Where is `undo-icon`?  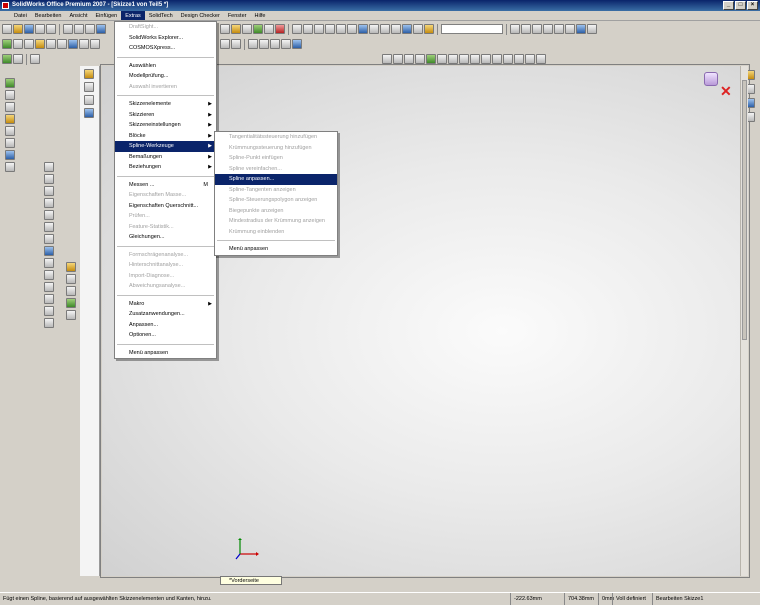
undo-icon is located at coordinates (101, 29).